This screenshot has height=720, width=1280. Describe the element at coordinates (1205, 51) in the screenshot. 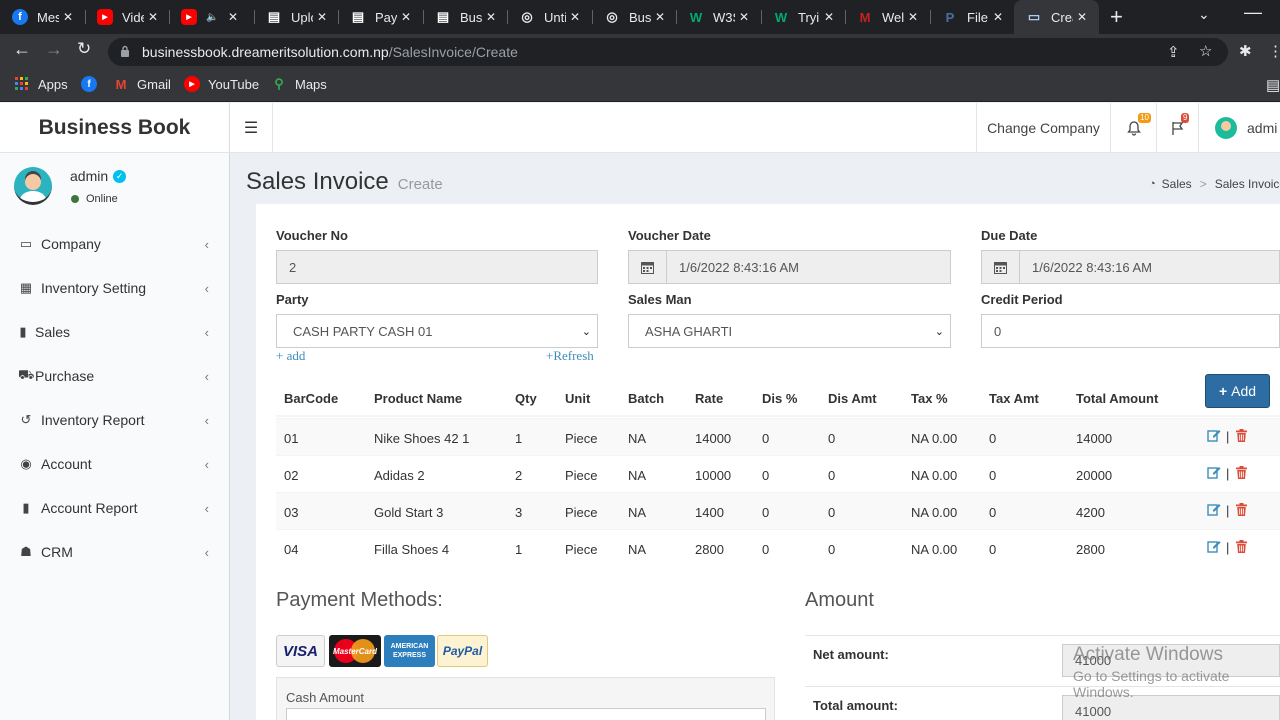

I see `bookmark-star-icon: ☆` at that location.